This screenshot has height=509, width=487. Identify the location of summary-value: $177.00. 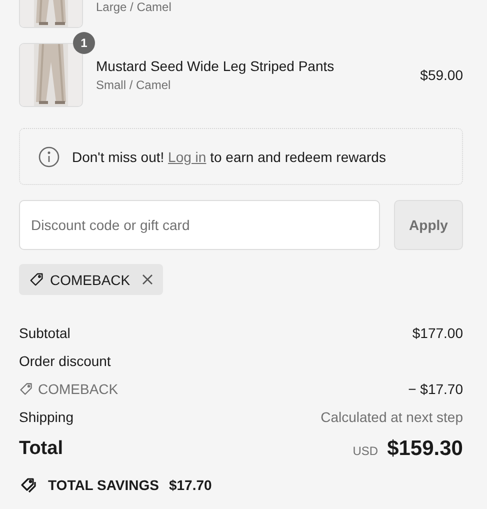
(437, 333).